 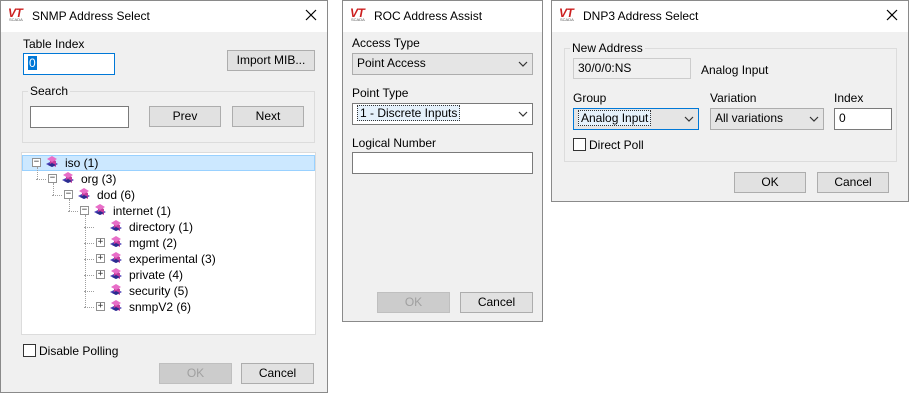 What do you see at coordinates (579, 144) in the screenshot?
I see `direct-poll-checkbox` at bounding box center [579, 144].